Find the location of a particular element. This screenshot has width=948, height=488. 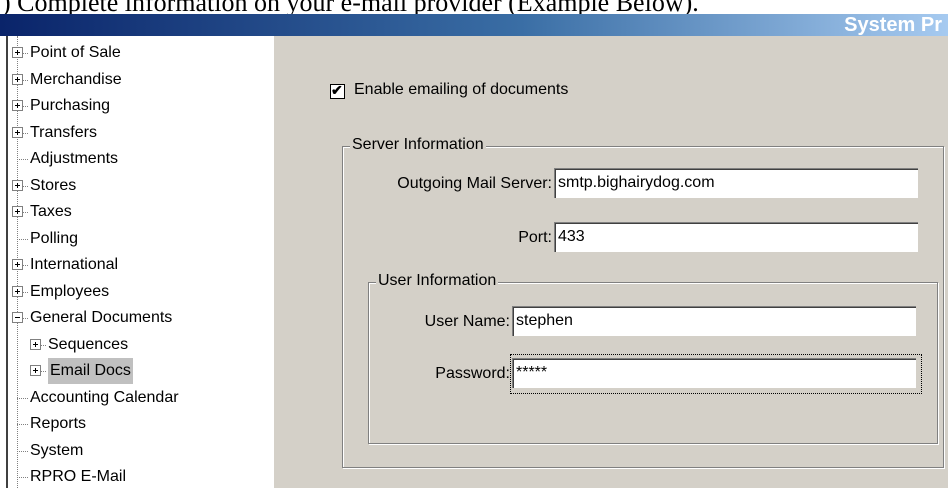

tree-item-label: Merchandise is located at coordinates (76, 79).